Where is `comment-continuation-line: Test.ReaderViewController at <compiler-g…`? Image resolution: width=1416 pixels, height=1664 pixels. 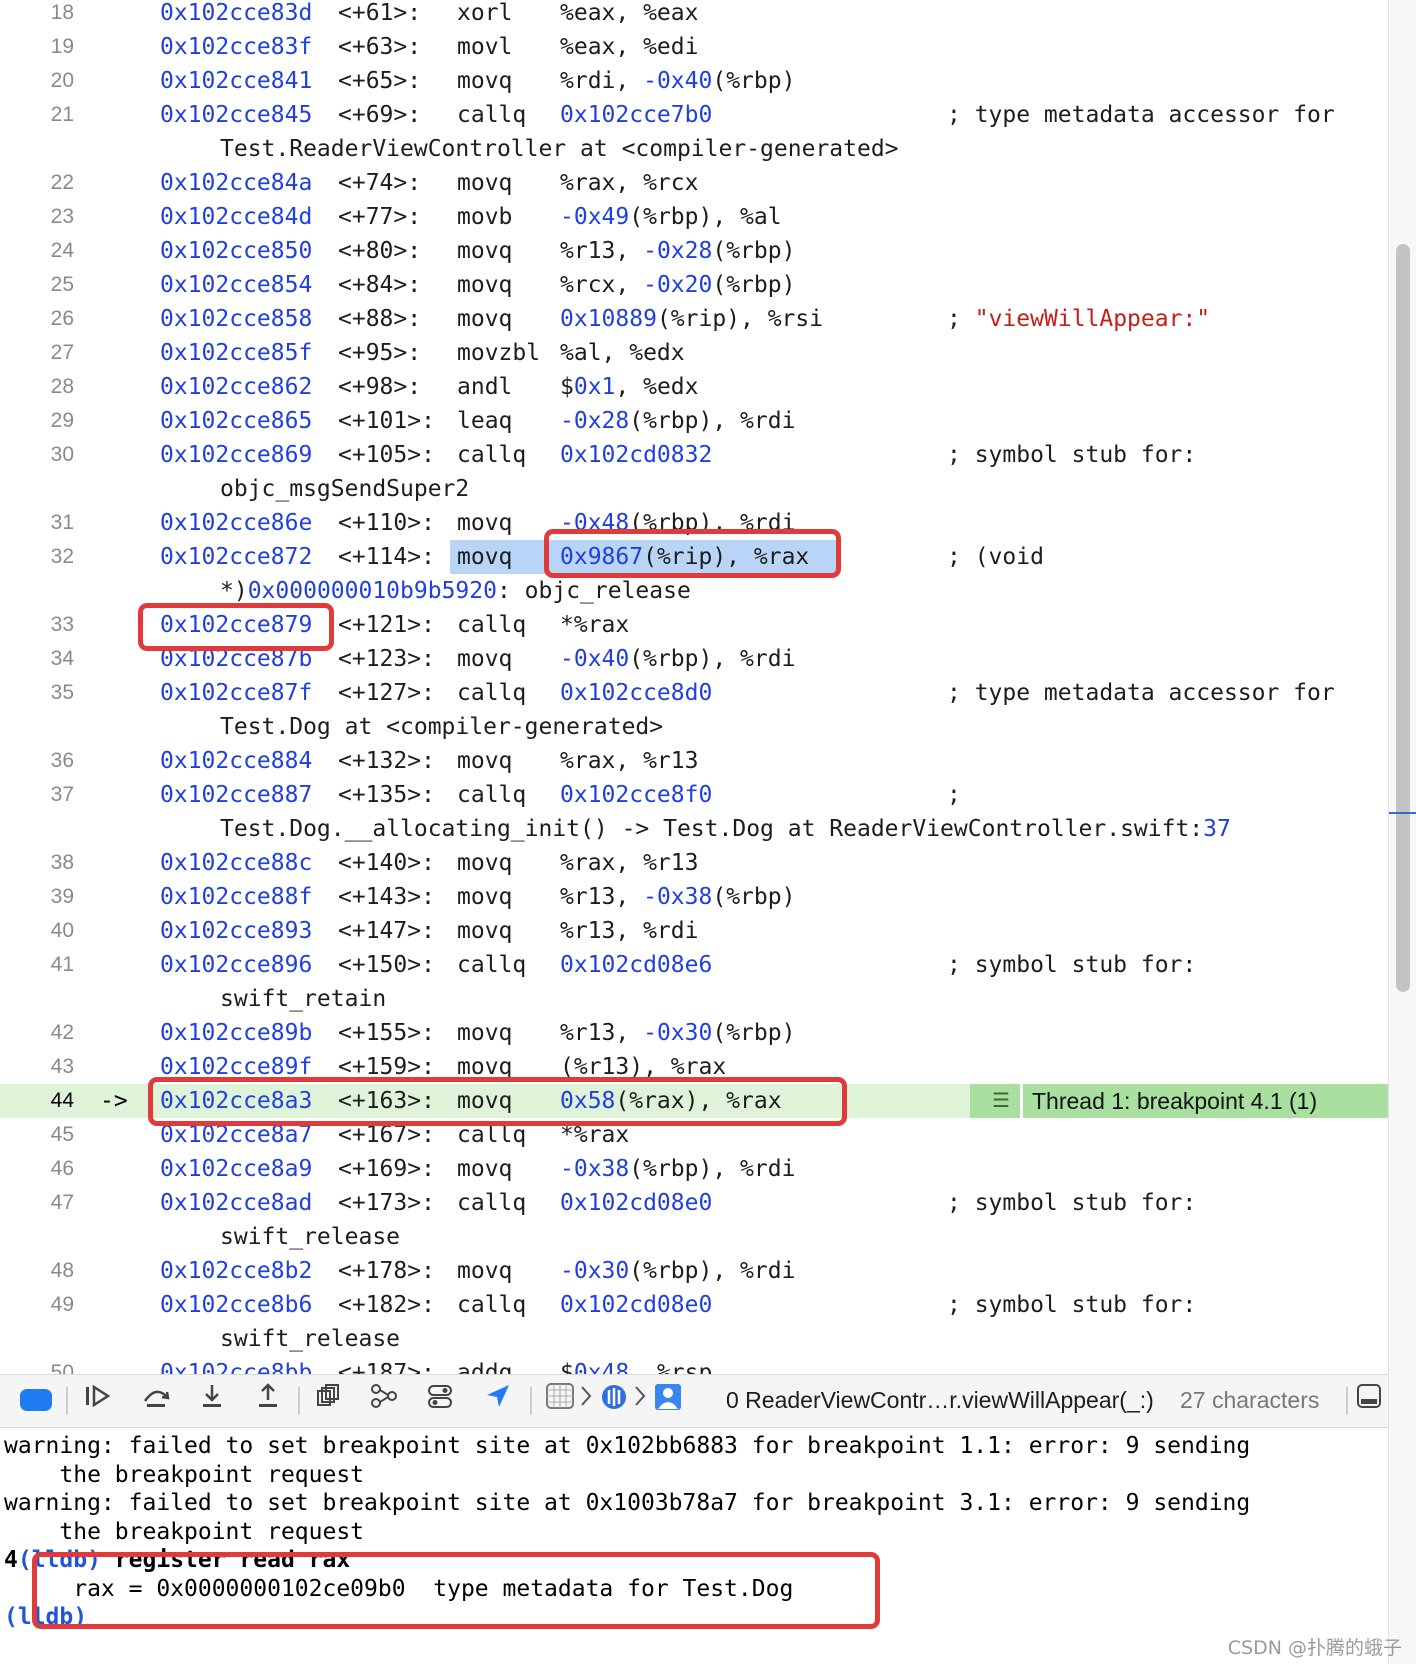 comment-continuation-line: Test.ReaderViewController at <compiler-g… is located at coordinates (694, 149).